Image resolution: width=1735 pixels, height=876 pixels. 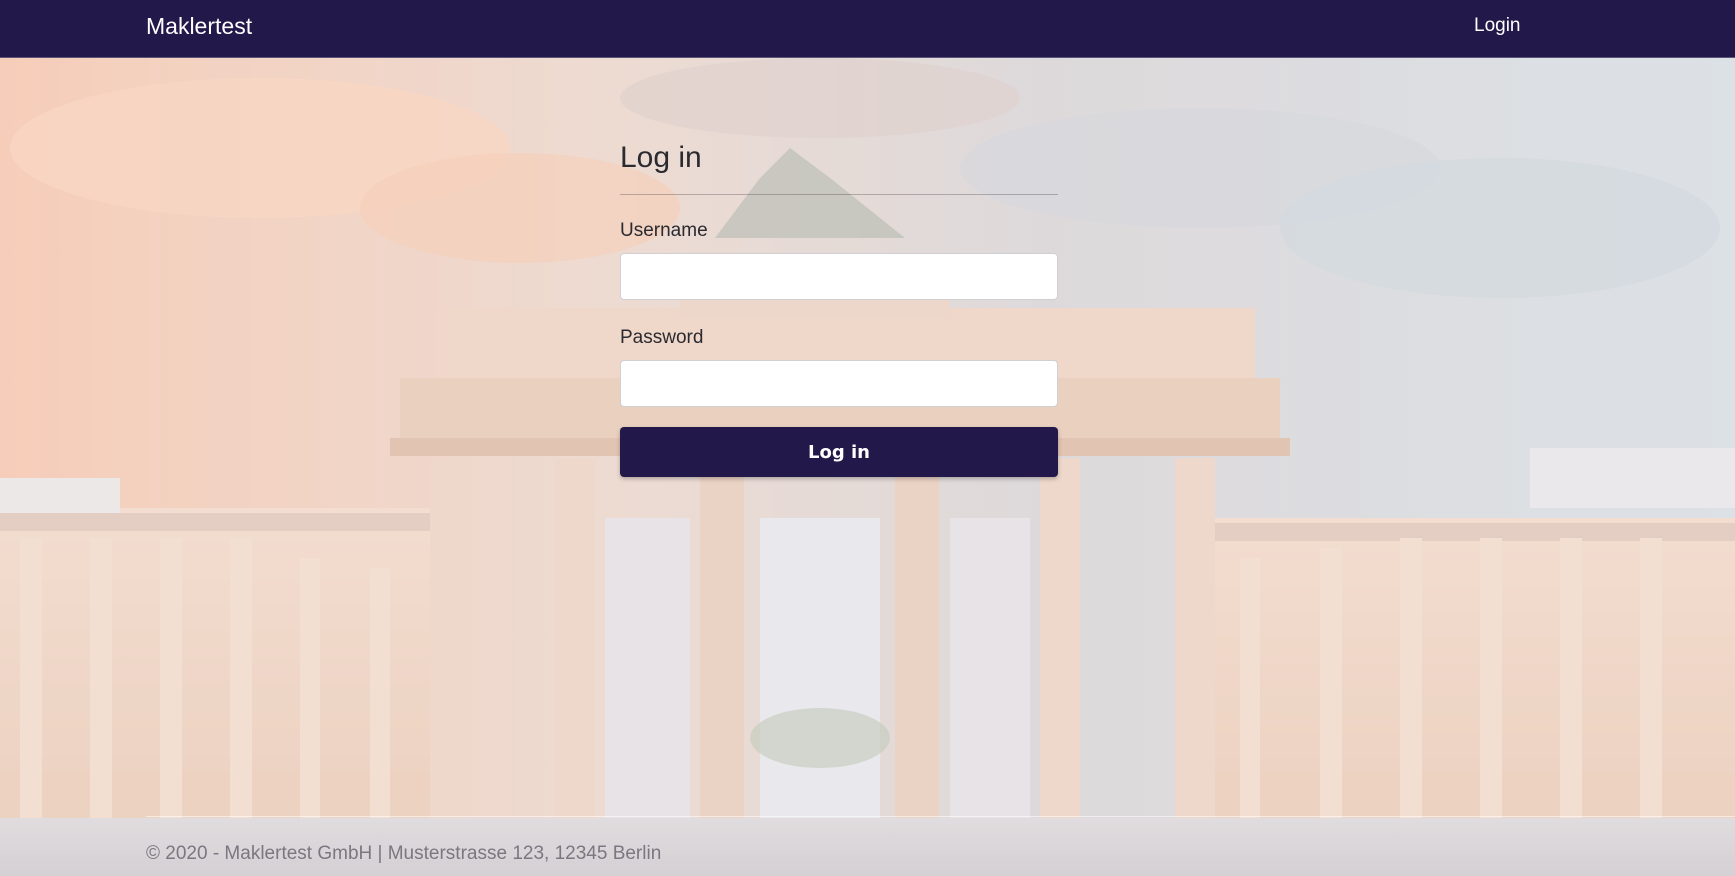 What do you see at coordinates (664, 230) in the screenshot?
I see `username-label: Username` at bounding box center [664, 230].